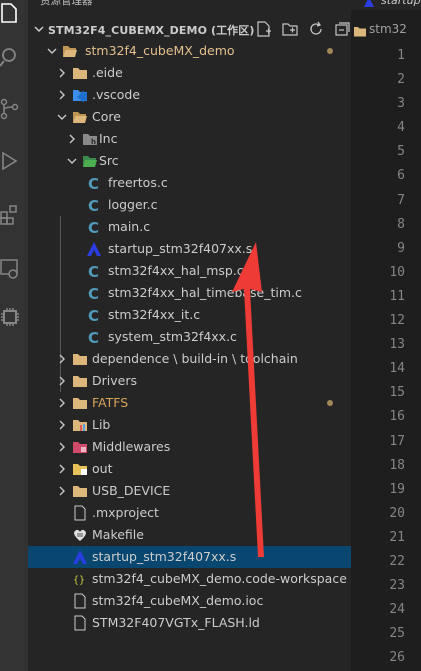  What do you see at coordinates (189, 425) in the screenshot?
I see `tree-item: Lib` at bounding box center [189, 425].